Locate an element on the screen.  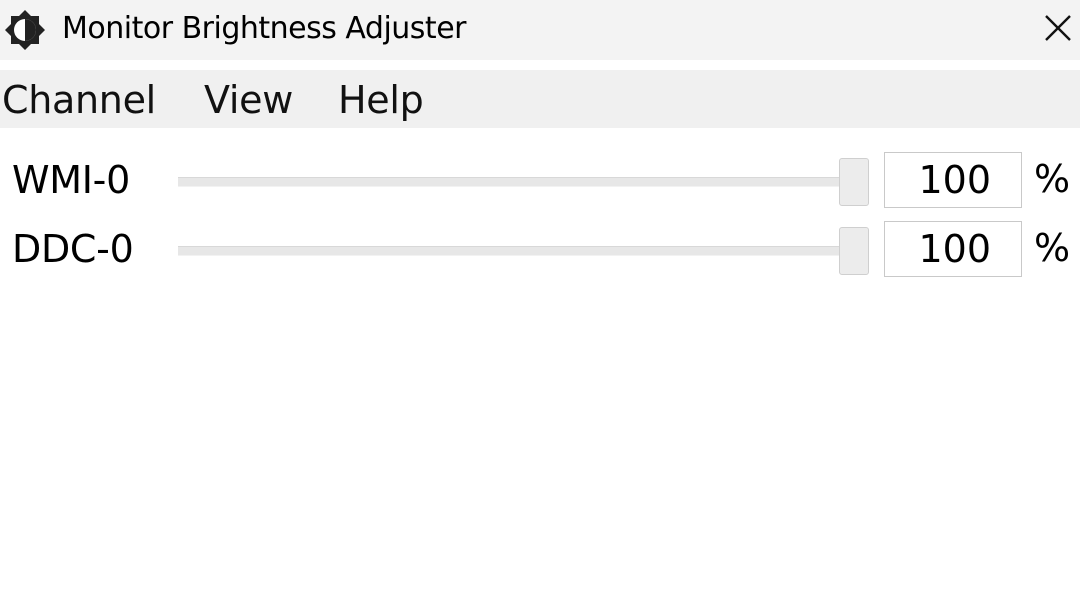
channel-row-wmi: WMI-0 100 % is located at coordinates (540, 181).